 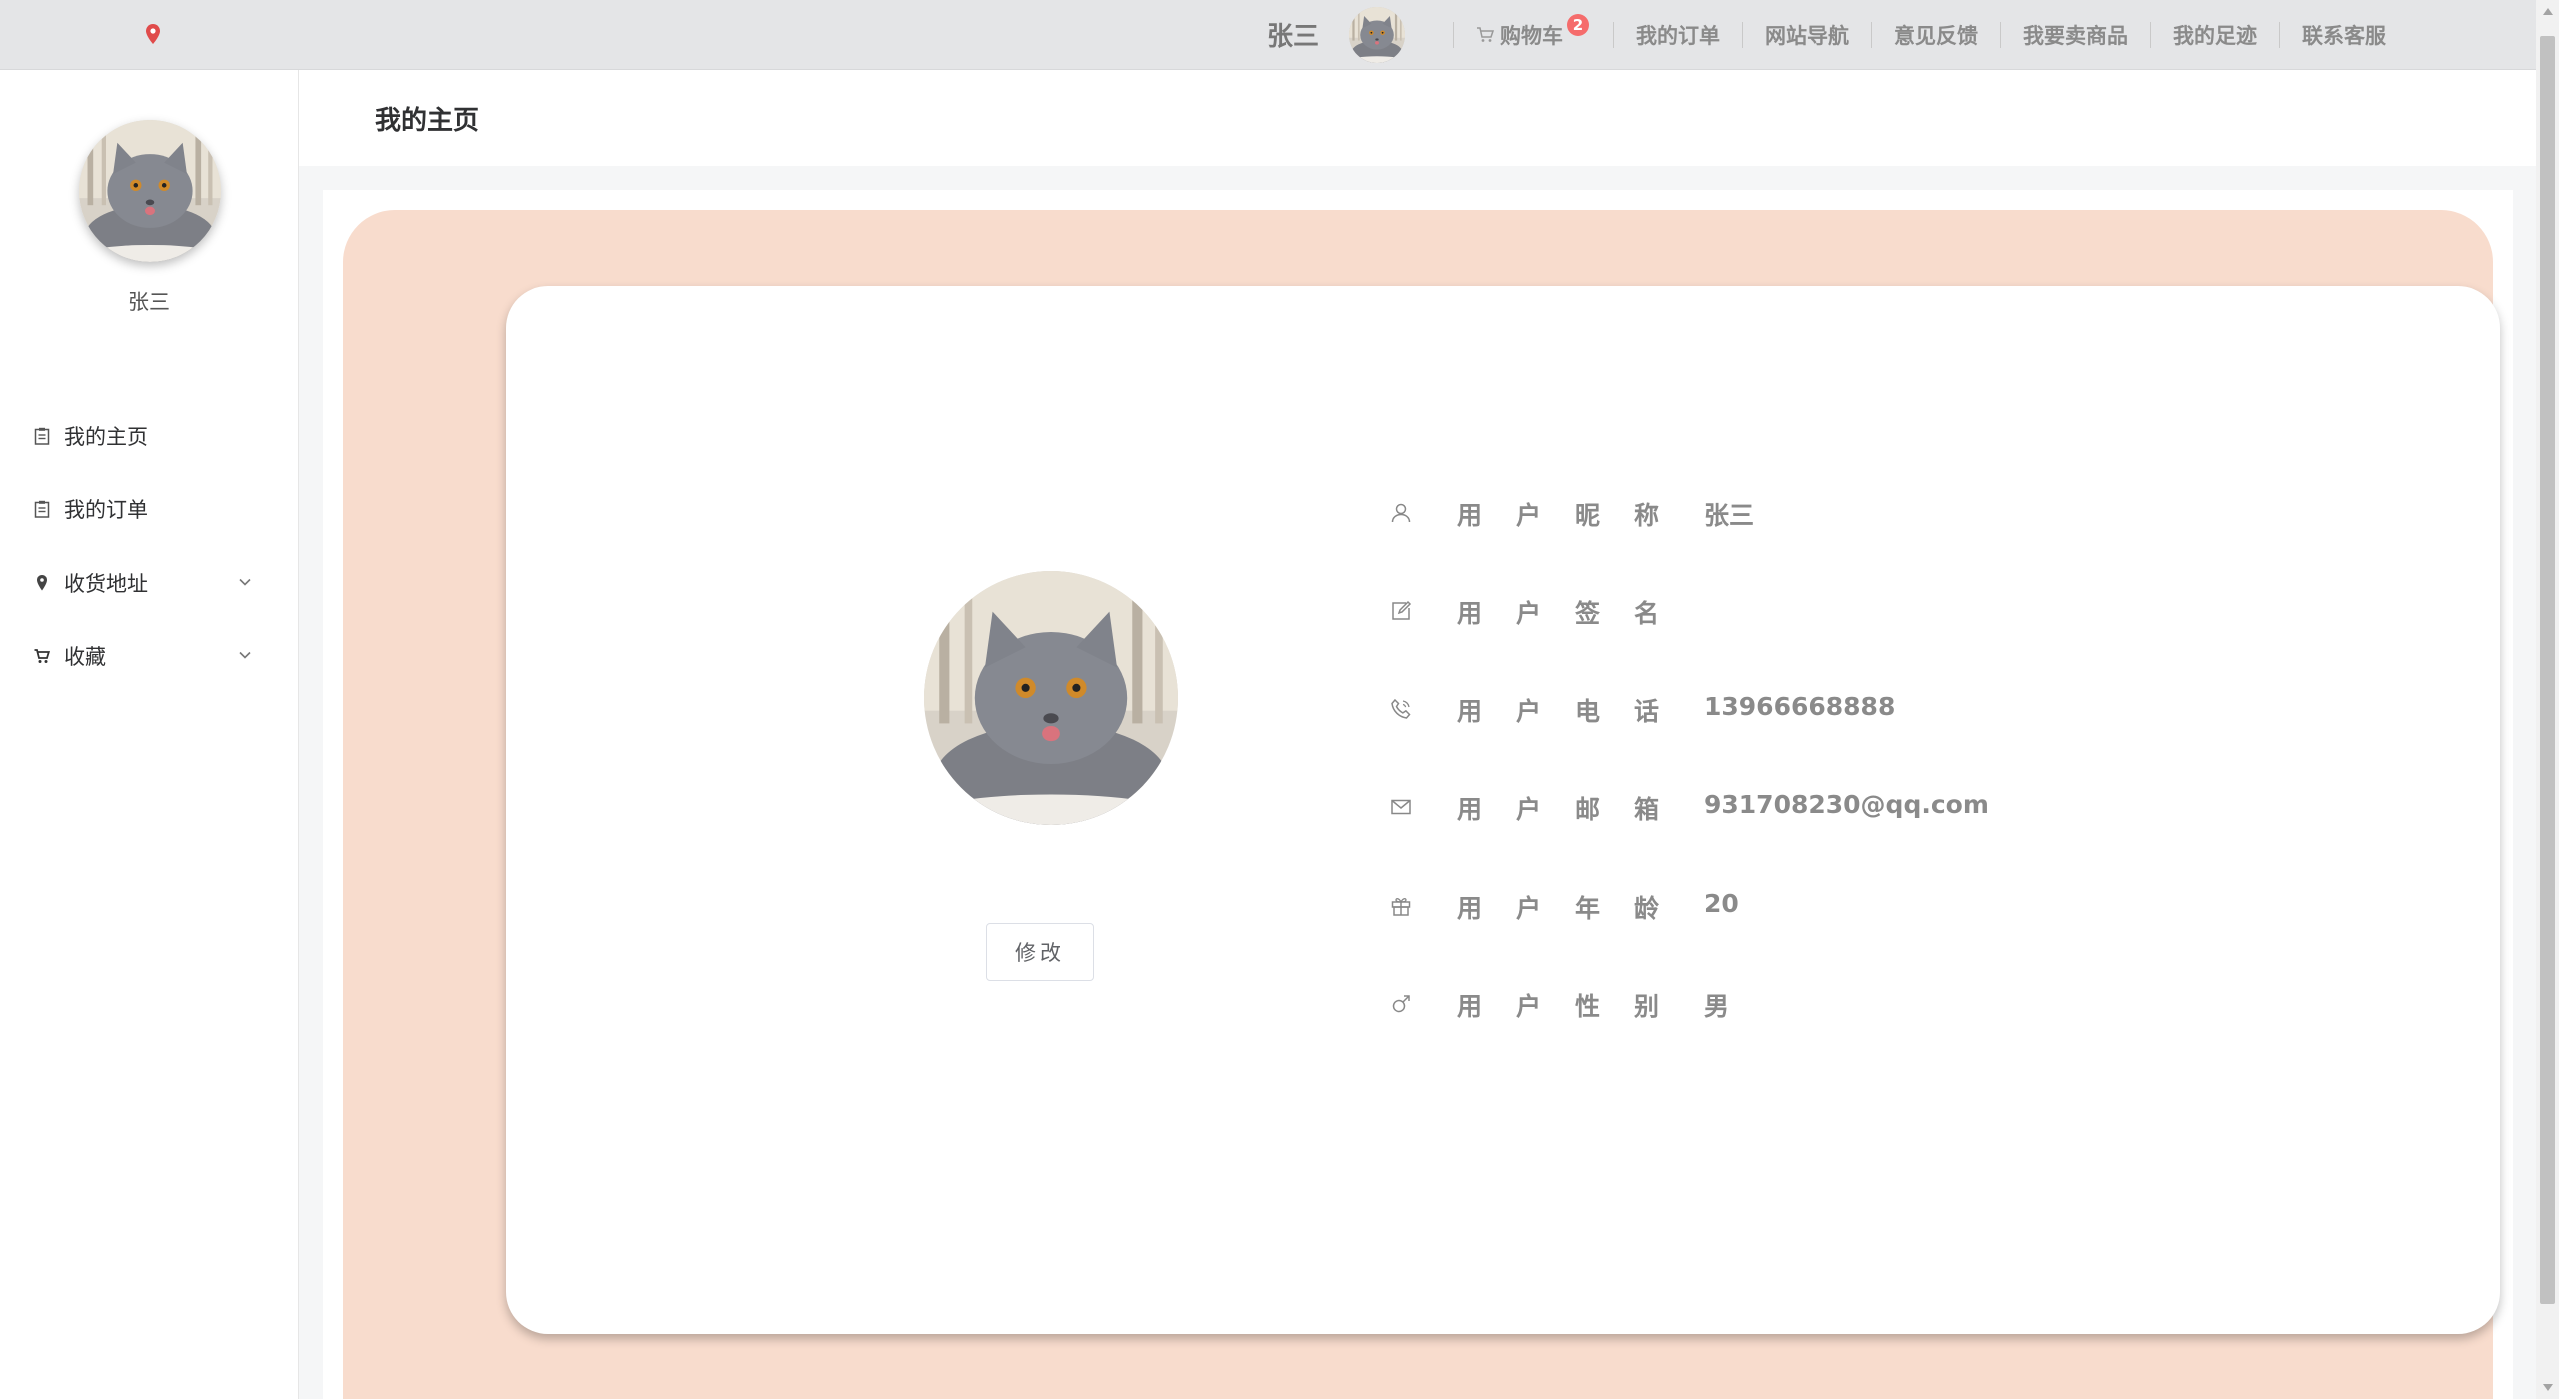 I want to click on male-icon, so click(x=1401, y=1004).